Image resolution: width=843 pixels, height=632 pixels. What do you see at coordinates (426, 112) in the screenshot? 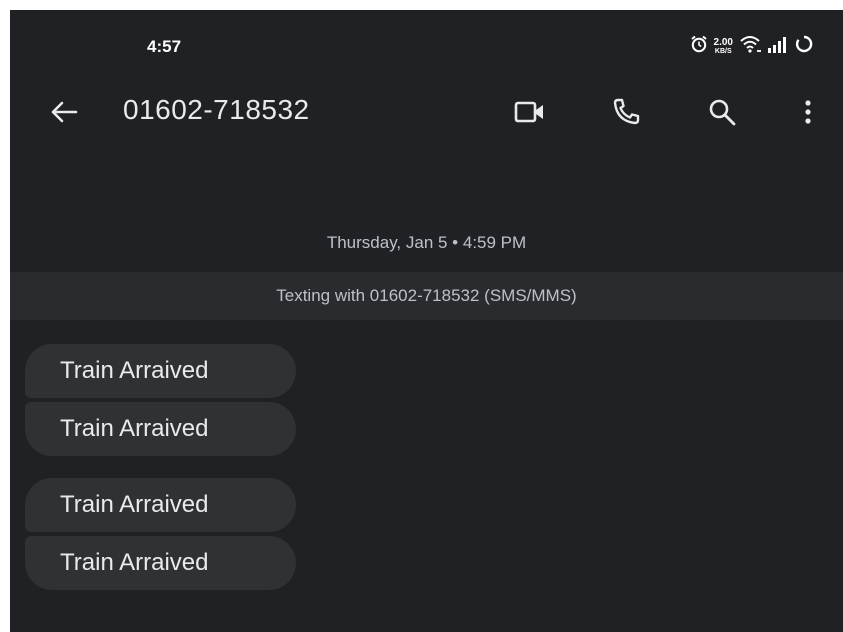
I see `app-bar: 01602-718532` at bounding box center [426, 112].